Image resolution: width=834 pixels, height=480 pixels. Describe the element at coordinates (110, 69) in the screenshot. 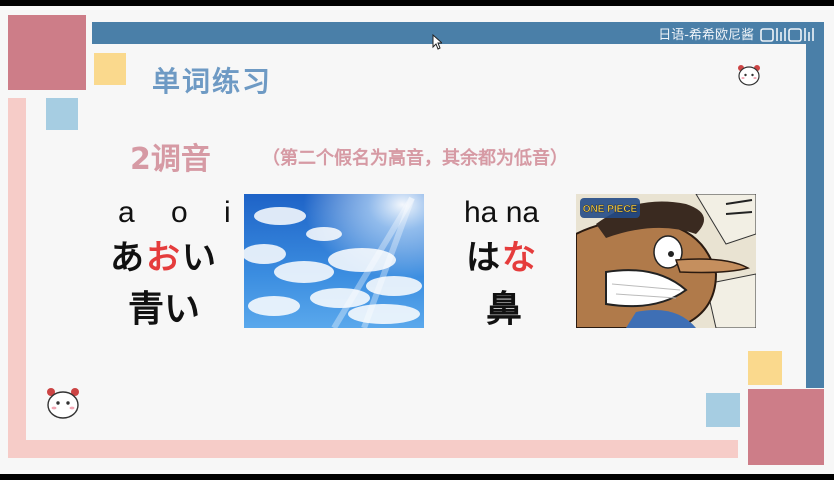

I see `yellow-square-top-left` at that location.